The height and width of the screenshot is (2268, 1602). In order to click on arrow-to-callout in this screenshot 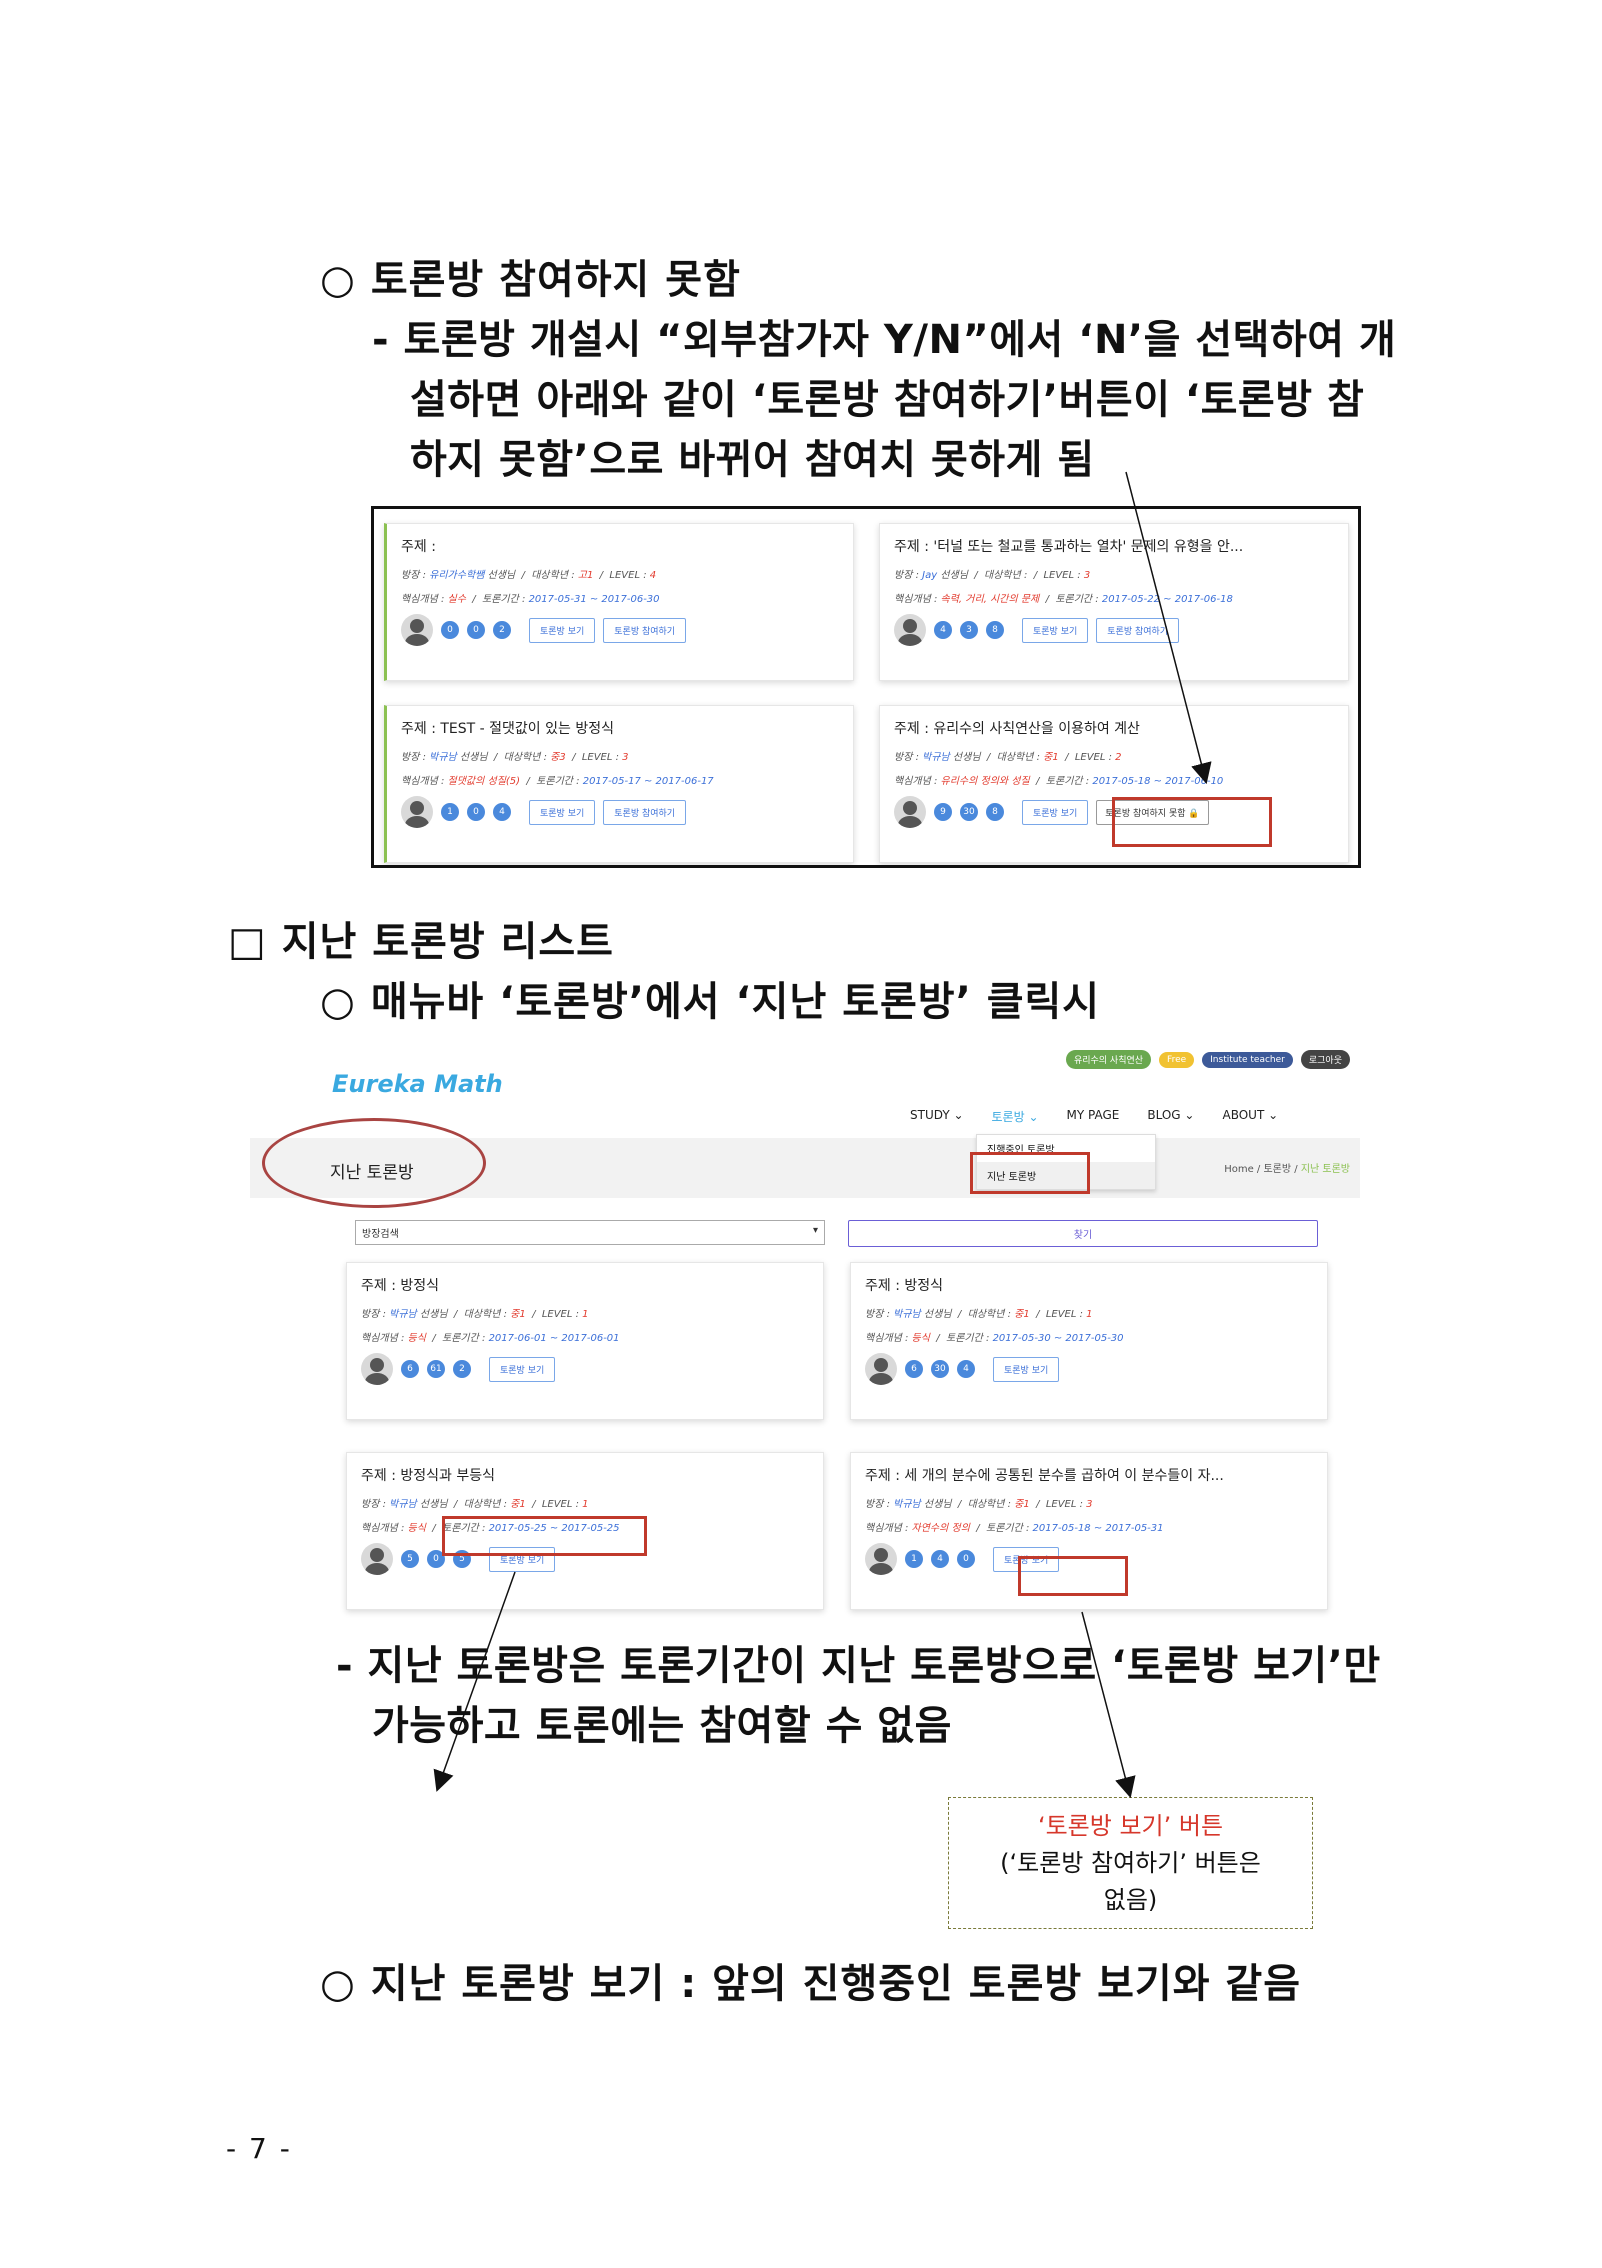, I will do `click(1108, 1705)`.